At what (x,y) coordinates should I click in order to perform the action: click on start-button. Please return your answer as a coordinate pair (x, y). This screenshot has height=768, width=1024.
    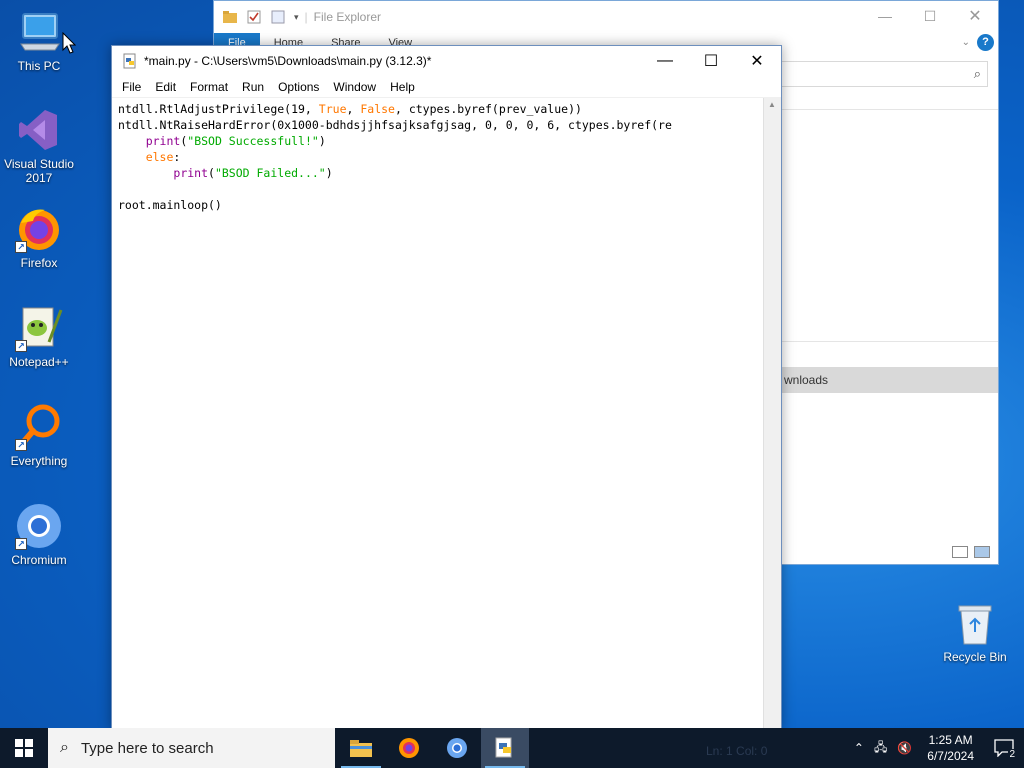
    Looking at the image, I should click on (24, 748).